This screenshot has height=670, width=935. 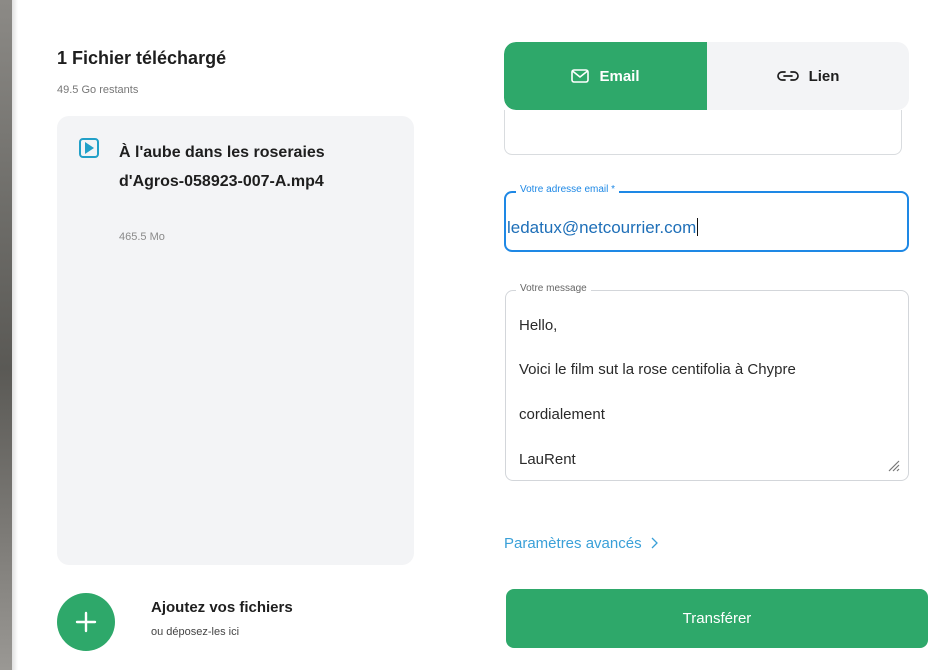 What do you see at coordinates (6, 335) in the screenshot?
I see `background-photo-edge` at bounding box center [6, 335].